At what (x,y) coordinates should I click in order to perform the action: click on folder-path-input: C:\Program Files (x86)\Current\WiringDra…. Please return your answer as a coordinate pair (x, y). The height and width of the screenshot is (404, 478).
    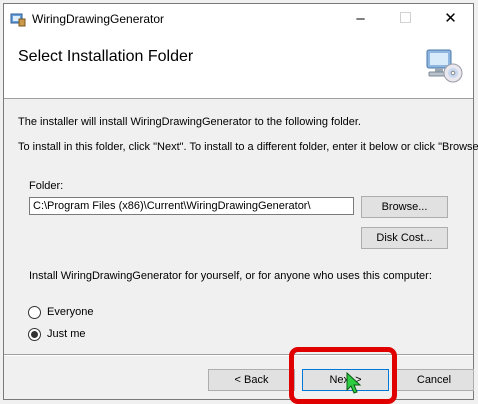
    Looking at the image, I should click on (191, 206).